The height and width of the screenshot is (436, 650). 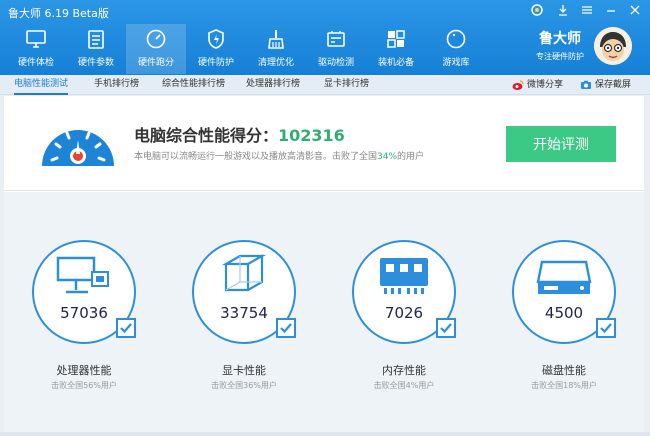 What do you see at coordinates (325, 434) in the screenshot?
I see `bottom-border` at bounding box center [325, 434].